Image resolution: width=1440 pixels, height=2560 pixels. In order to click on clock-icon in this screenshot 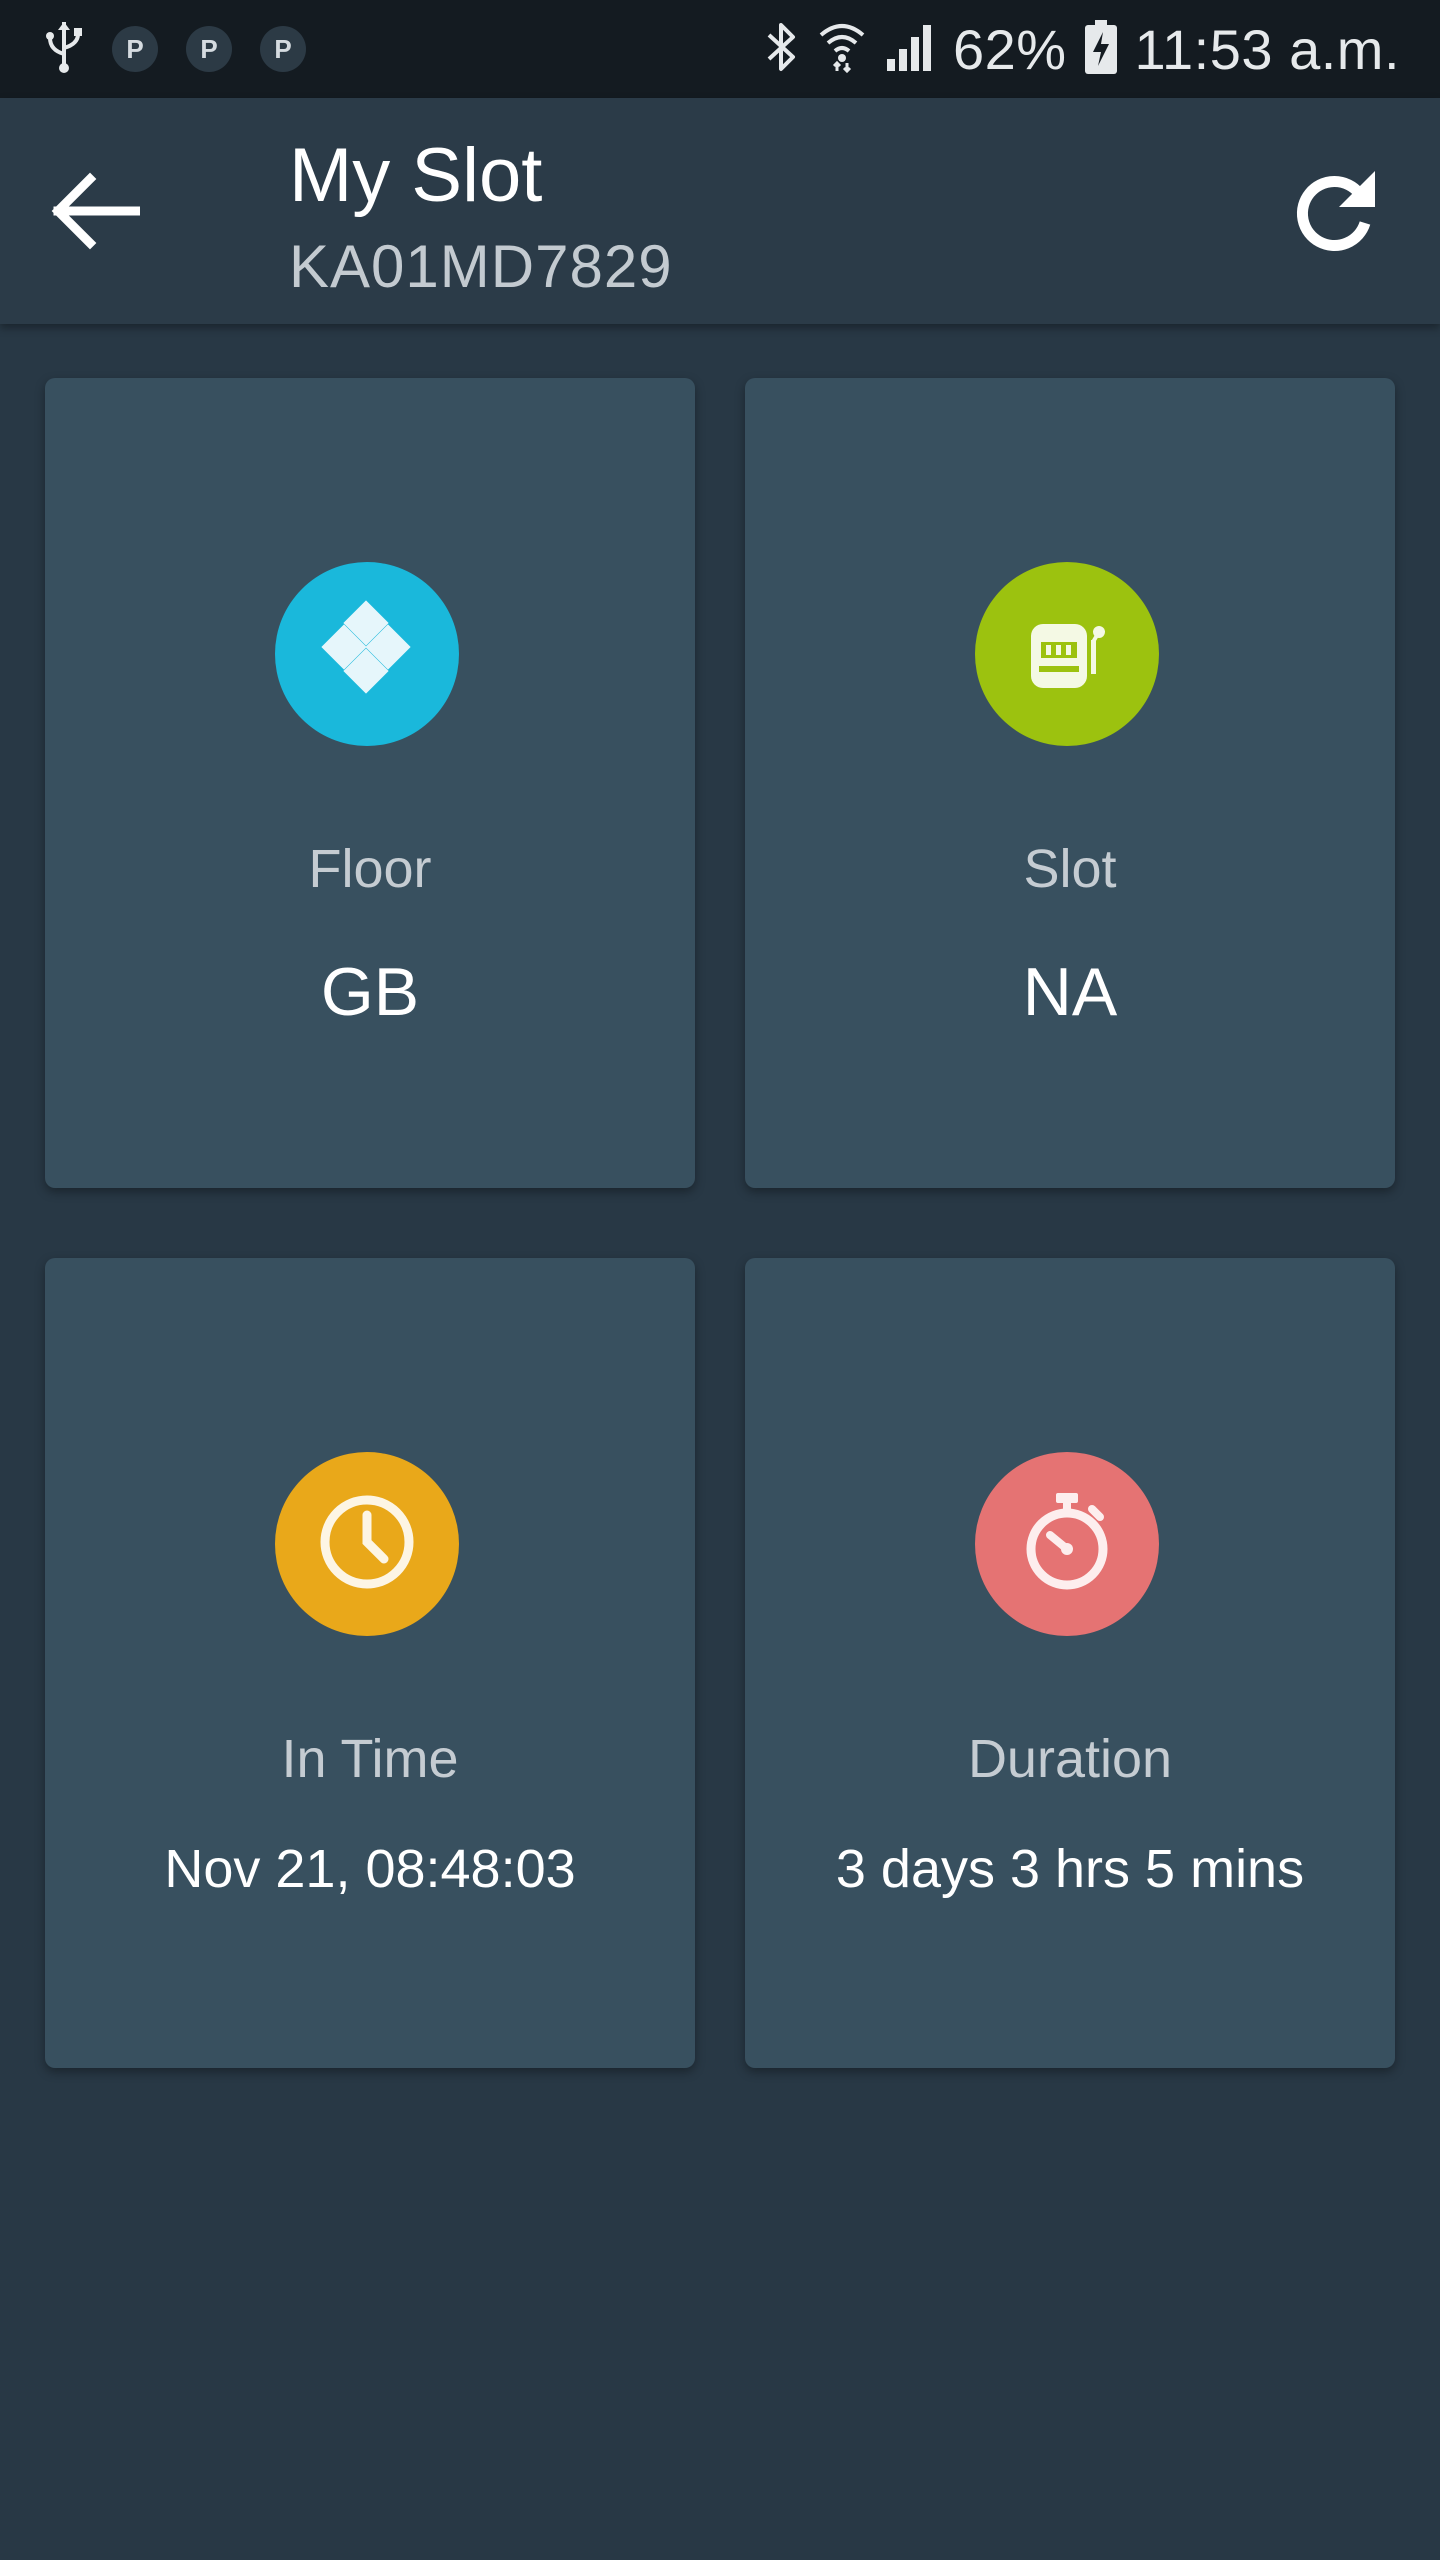, I will do `click(367, 1544)`.